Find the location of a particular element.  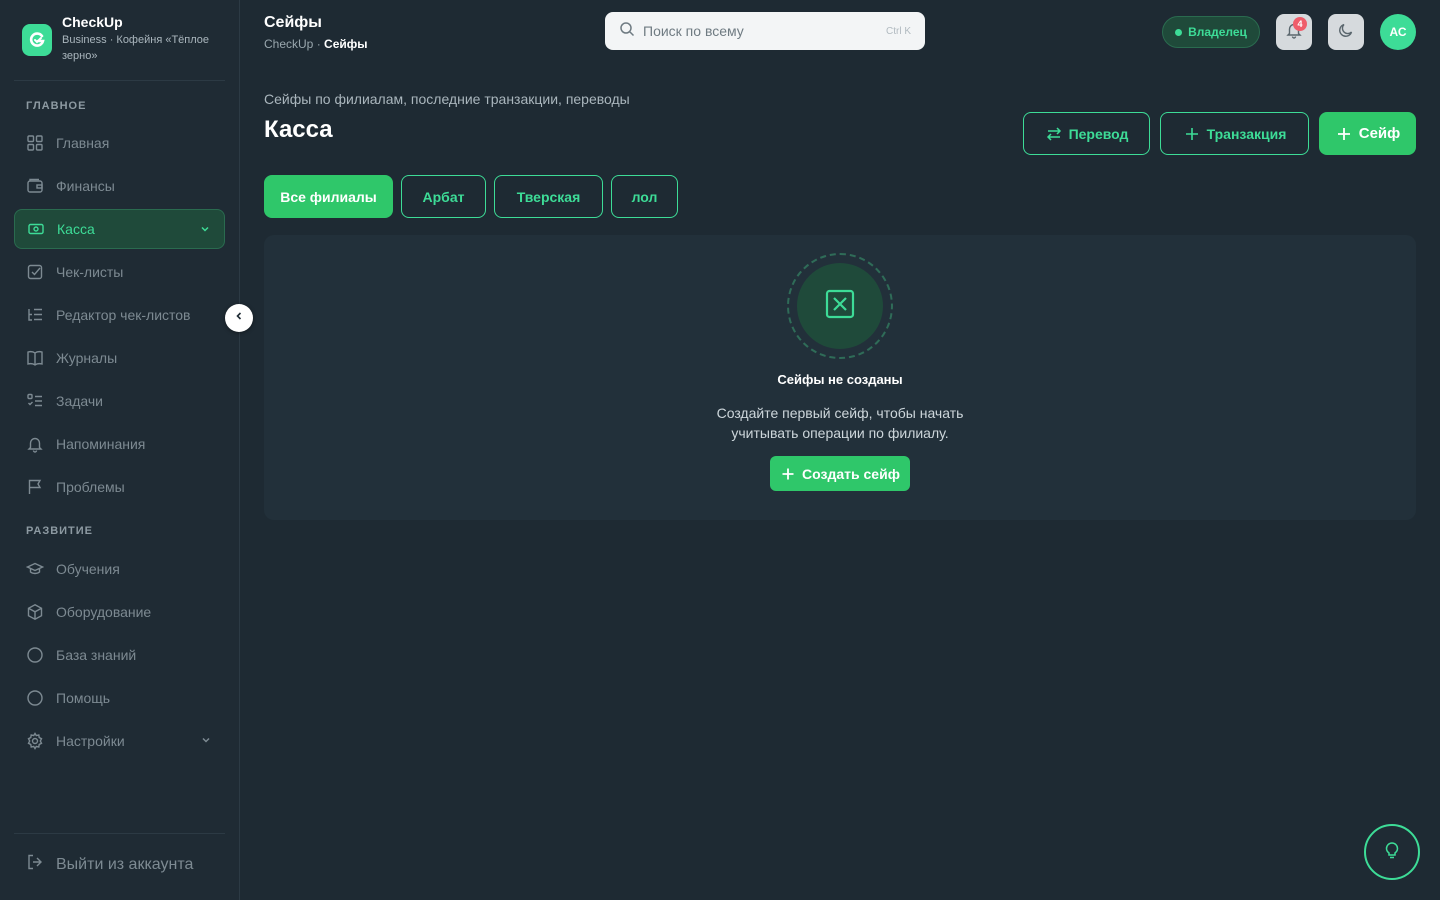

logout-icon is located at coordinates (35, 864).